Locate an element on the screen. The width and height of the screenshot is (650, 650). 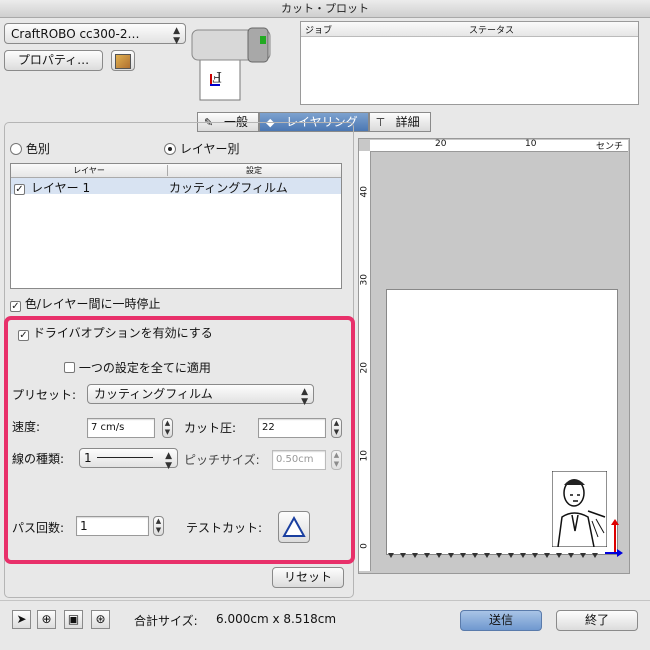
job-column-header: ジョブ is located at coordinates (318, 29).